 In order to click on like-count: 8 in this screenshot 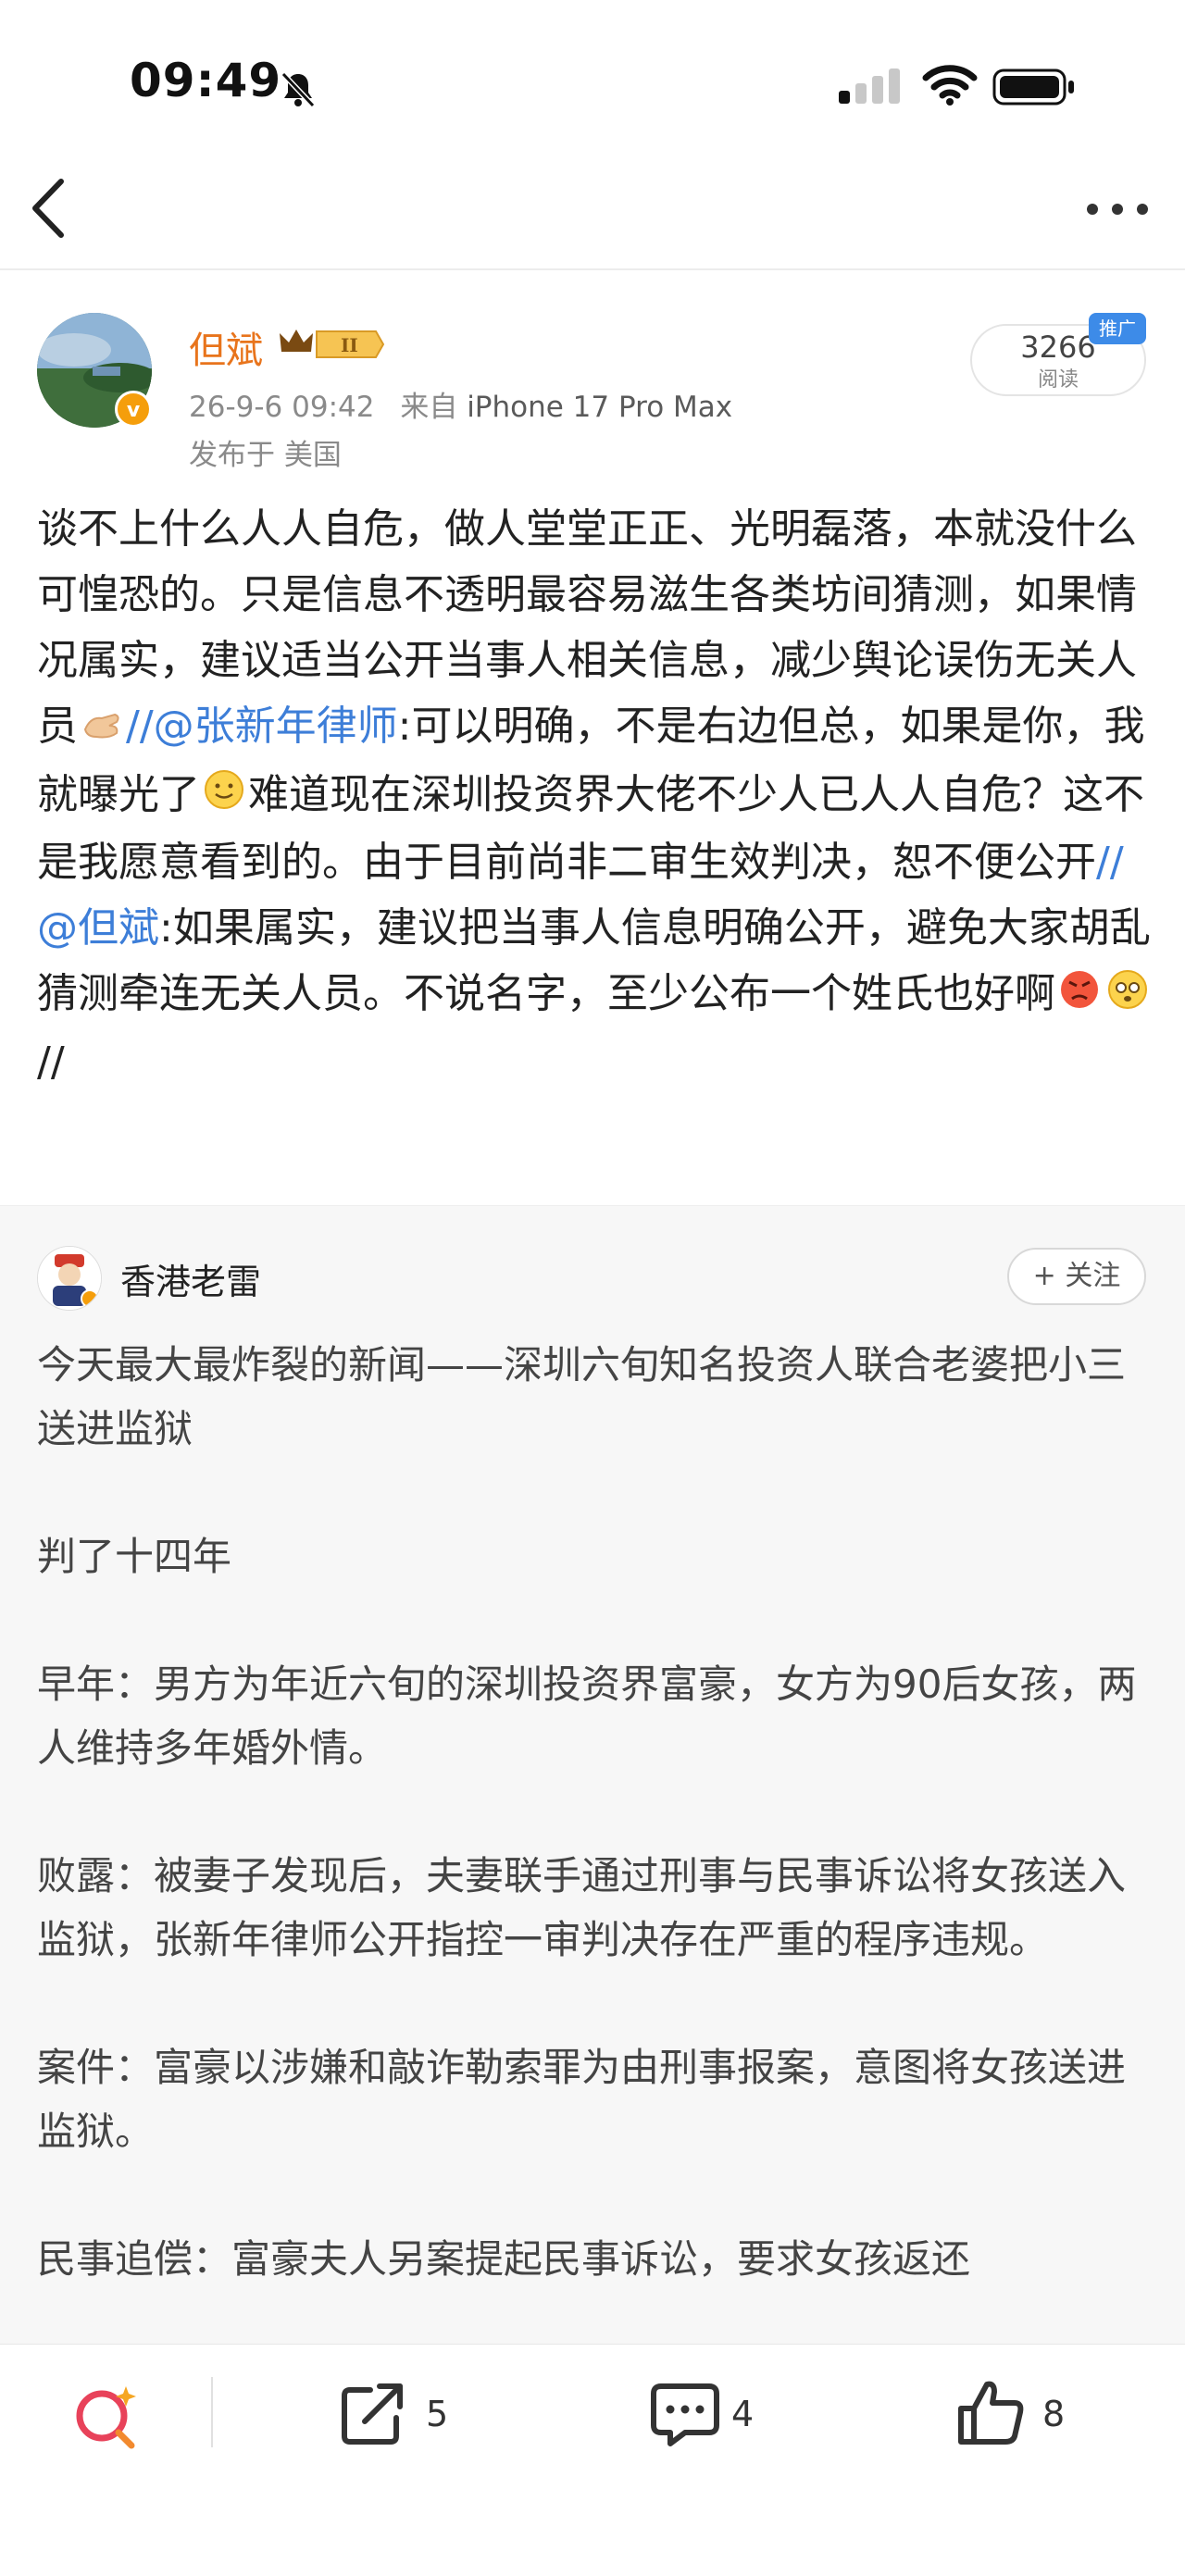, I will do `click(1053, 2414)`.